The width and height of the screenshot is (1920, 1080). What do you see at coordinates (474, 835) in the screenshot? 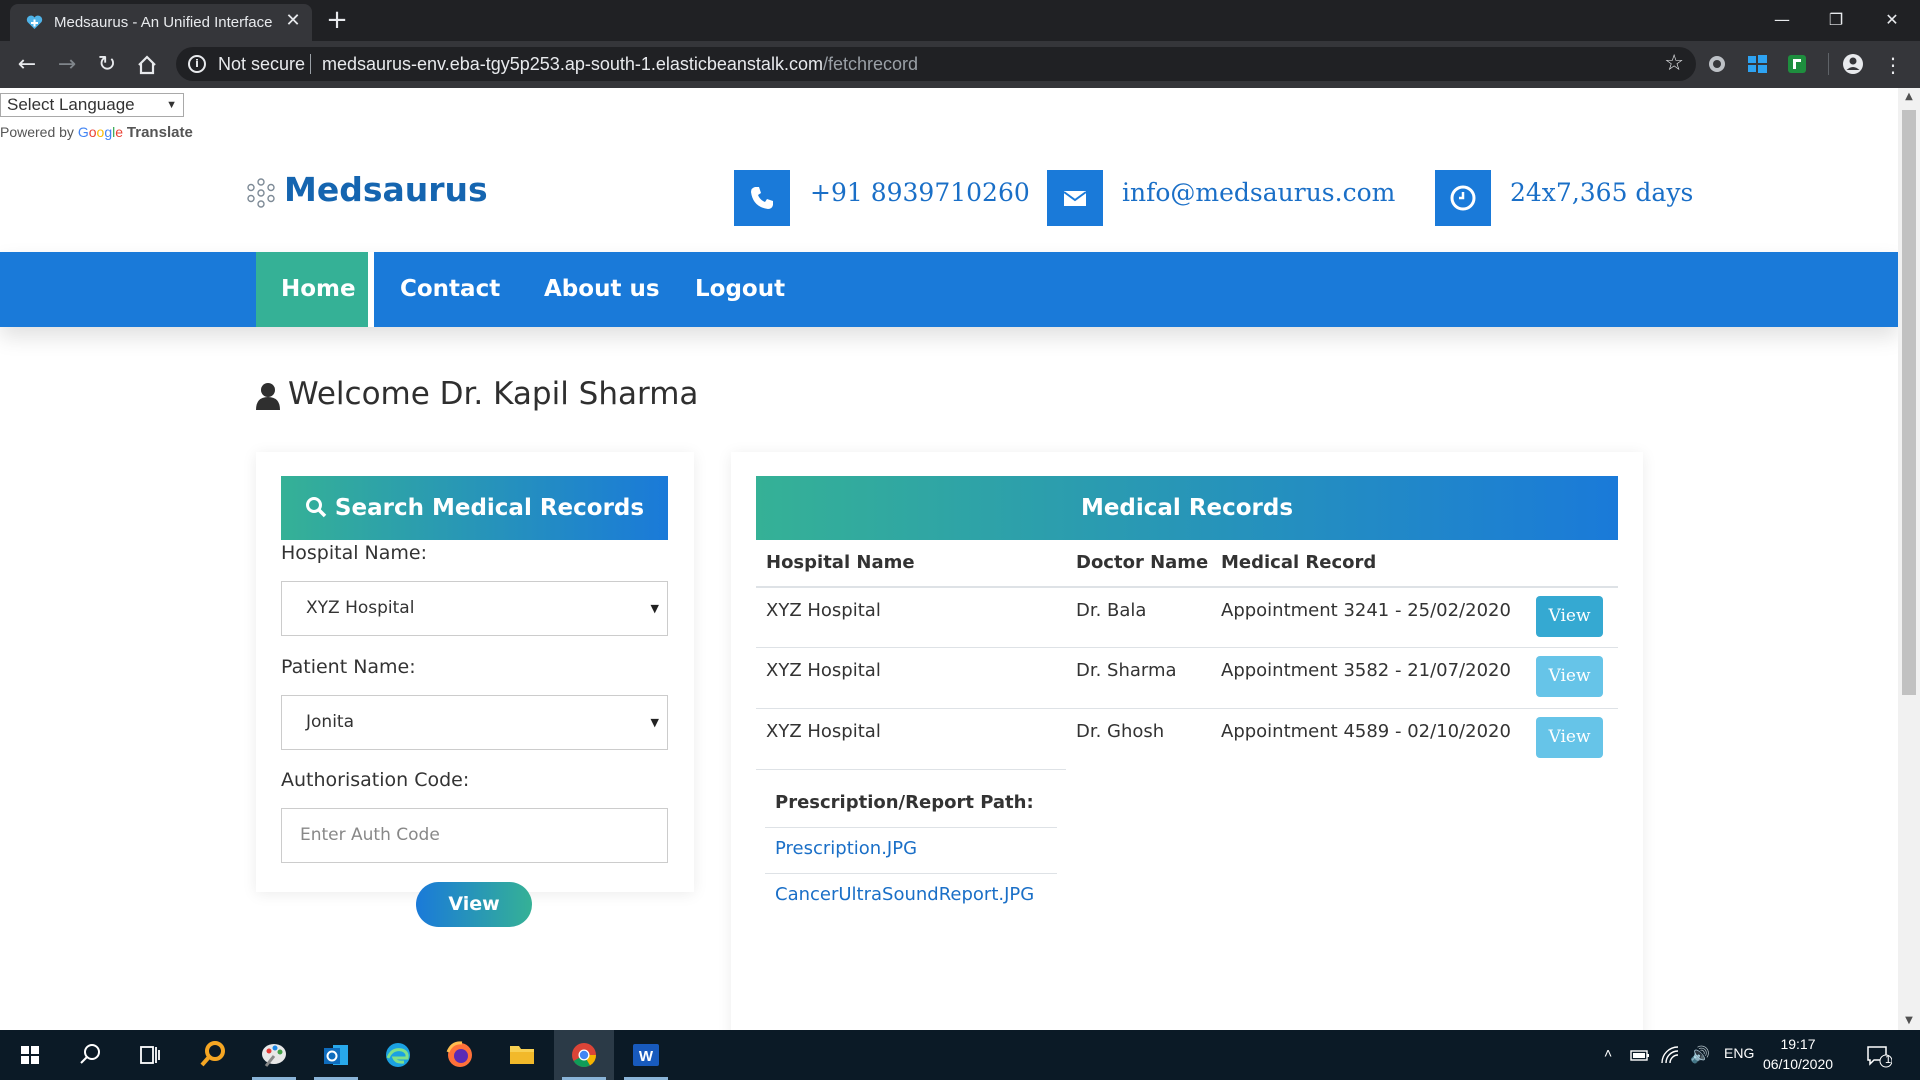
I see `auth-code-input: Enter Auth Code` at bounding box center [474, 835].